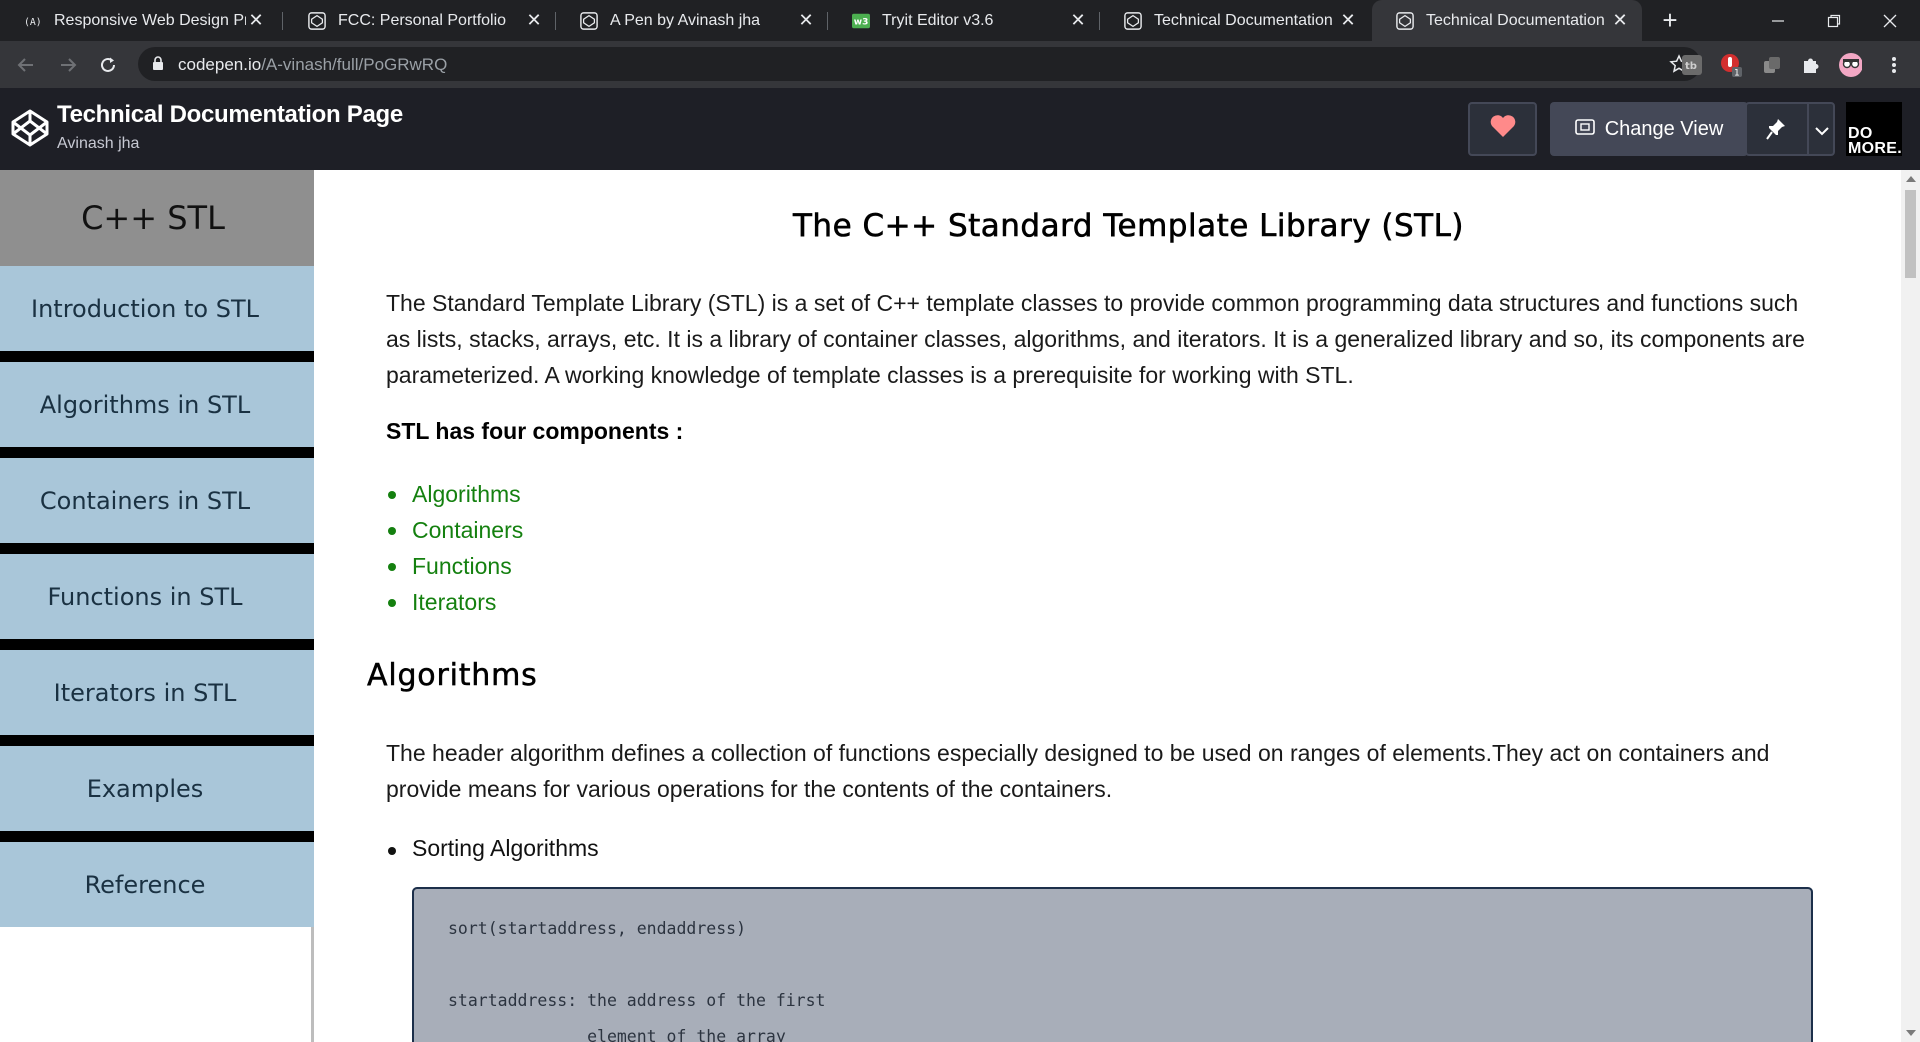 The image size is (1920, 1042). I want to click on list-item-sorting: Sorting Algorithms, so click(492, 848).